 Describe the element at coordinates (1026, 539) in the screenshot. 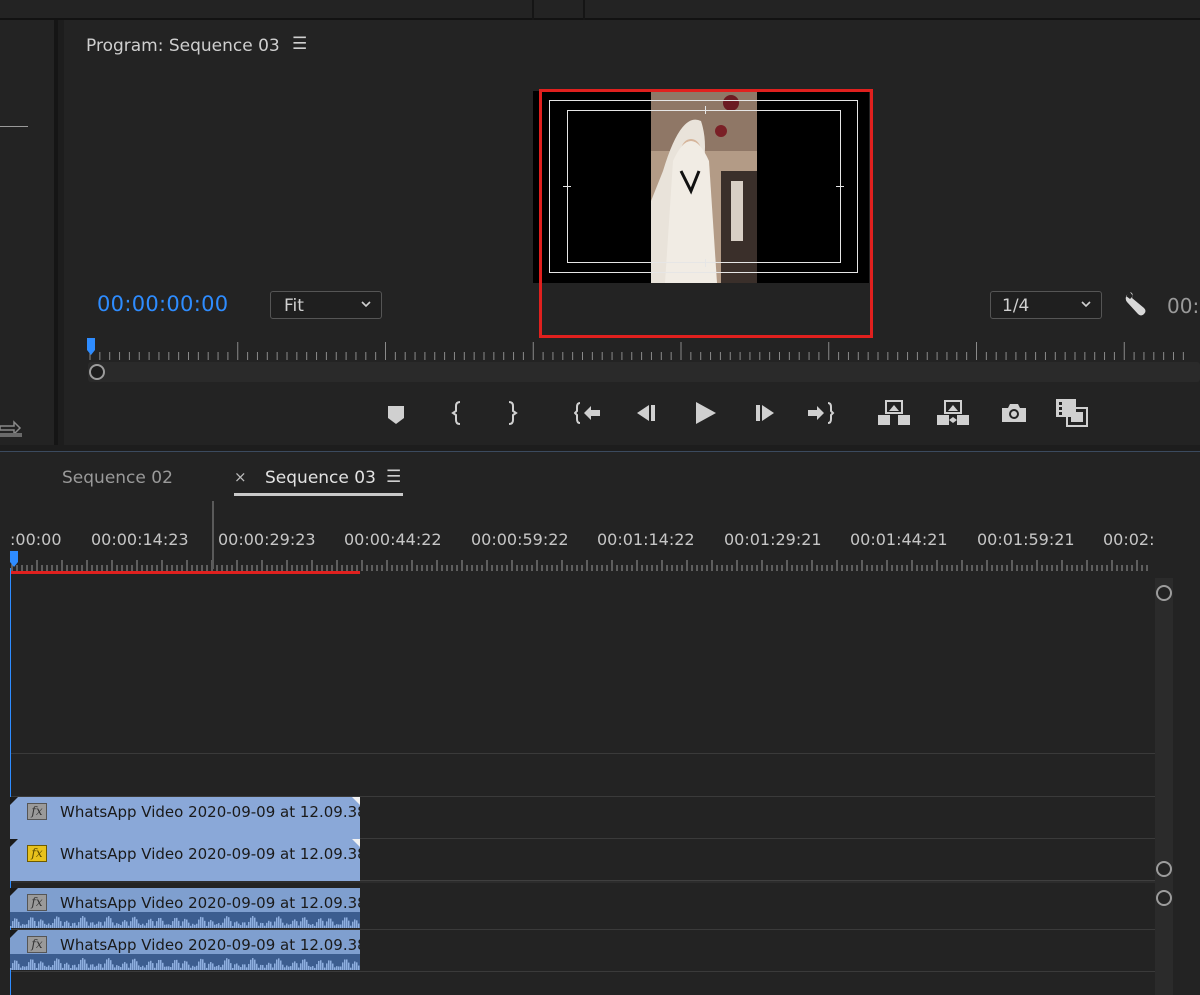

I see `ruler-label: 00:01:59:21` at that location.